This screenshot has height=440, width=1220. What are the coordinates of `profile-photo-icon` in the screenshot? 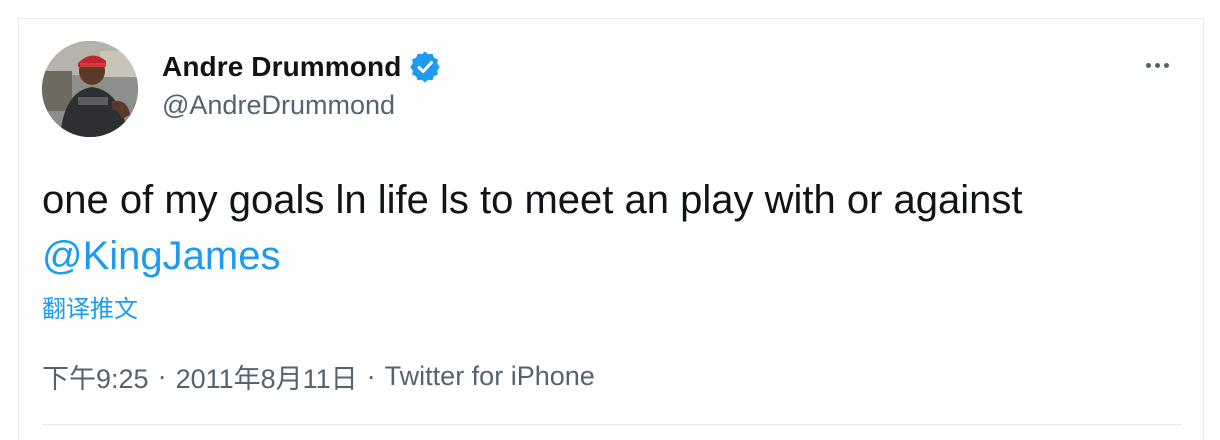 It's located at (90, 89).